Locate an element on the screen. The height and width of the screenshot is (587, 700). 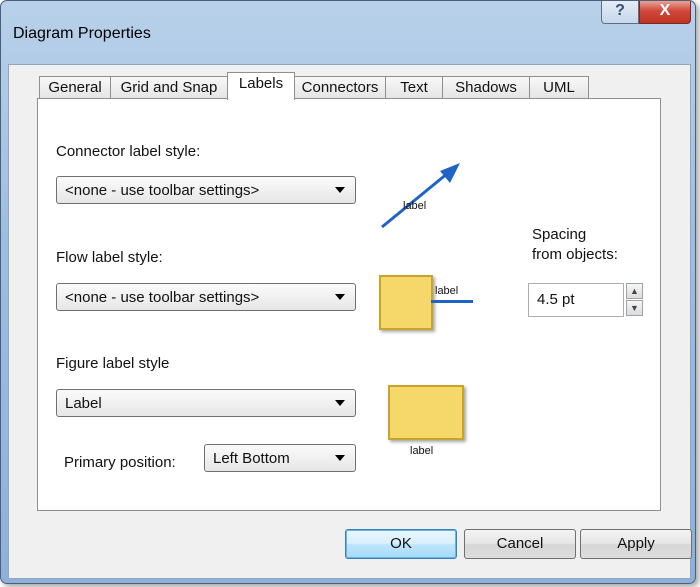
figure-label-style-label: Figure label style is located at coordinates (113, 363).